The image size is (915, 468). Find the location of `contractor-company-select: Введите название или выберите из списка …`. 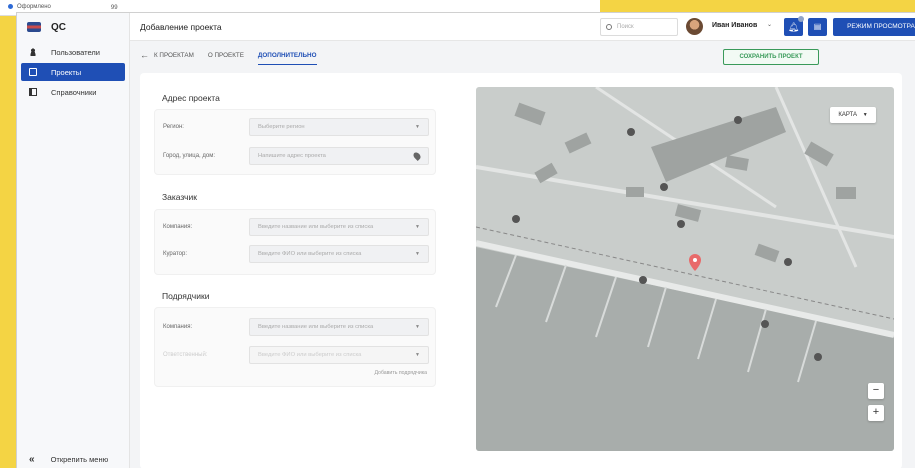

contractor-company-select: Введите название или выберите из списка … is located at coordinates (339, 327).